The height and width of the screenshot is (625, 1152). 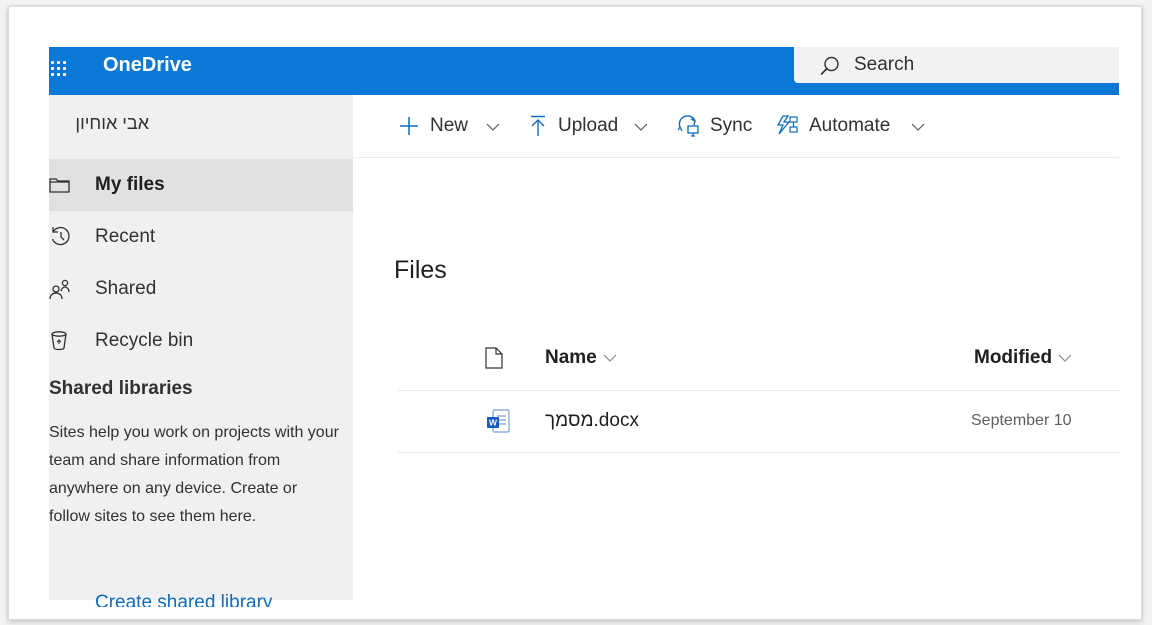 I want to click on new-label: New, so click(x=449, y=125).